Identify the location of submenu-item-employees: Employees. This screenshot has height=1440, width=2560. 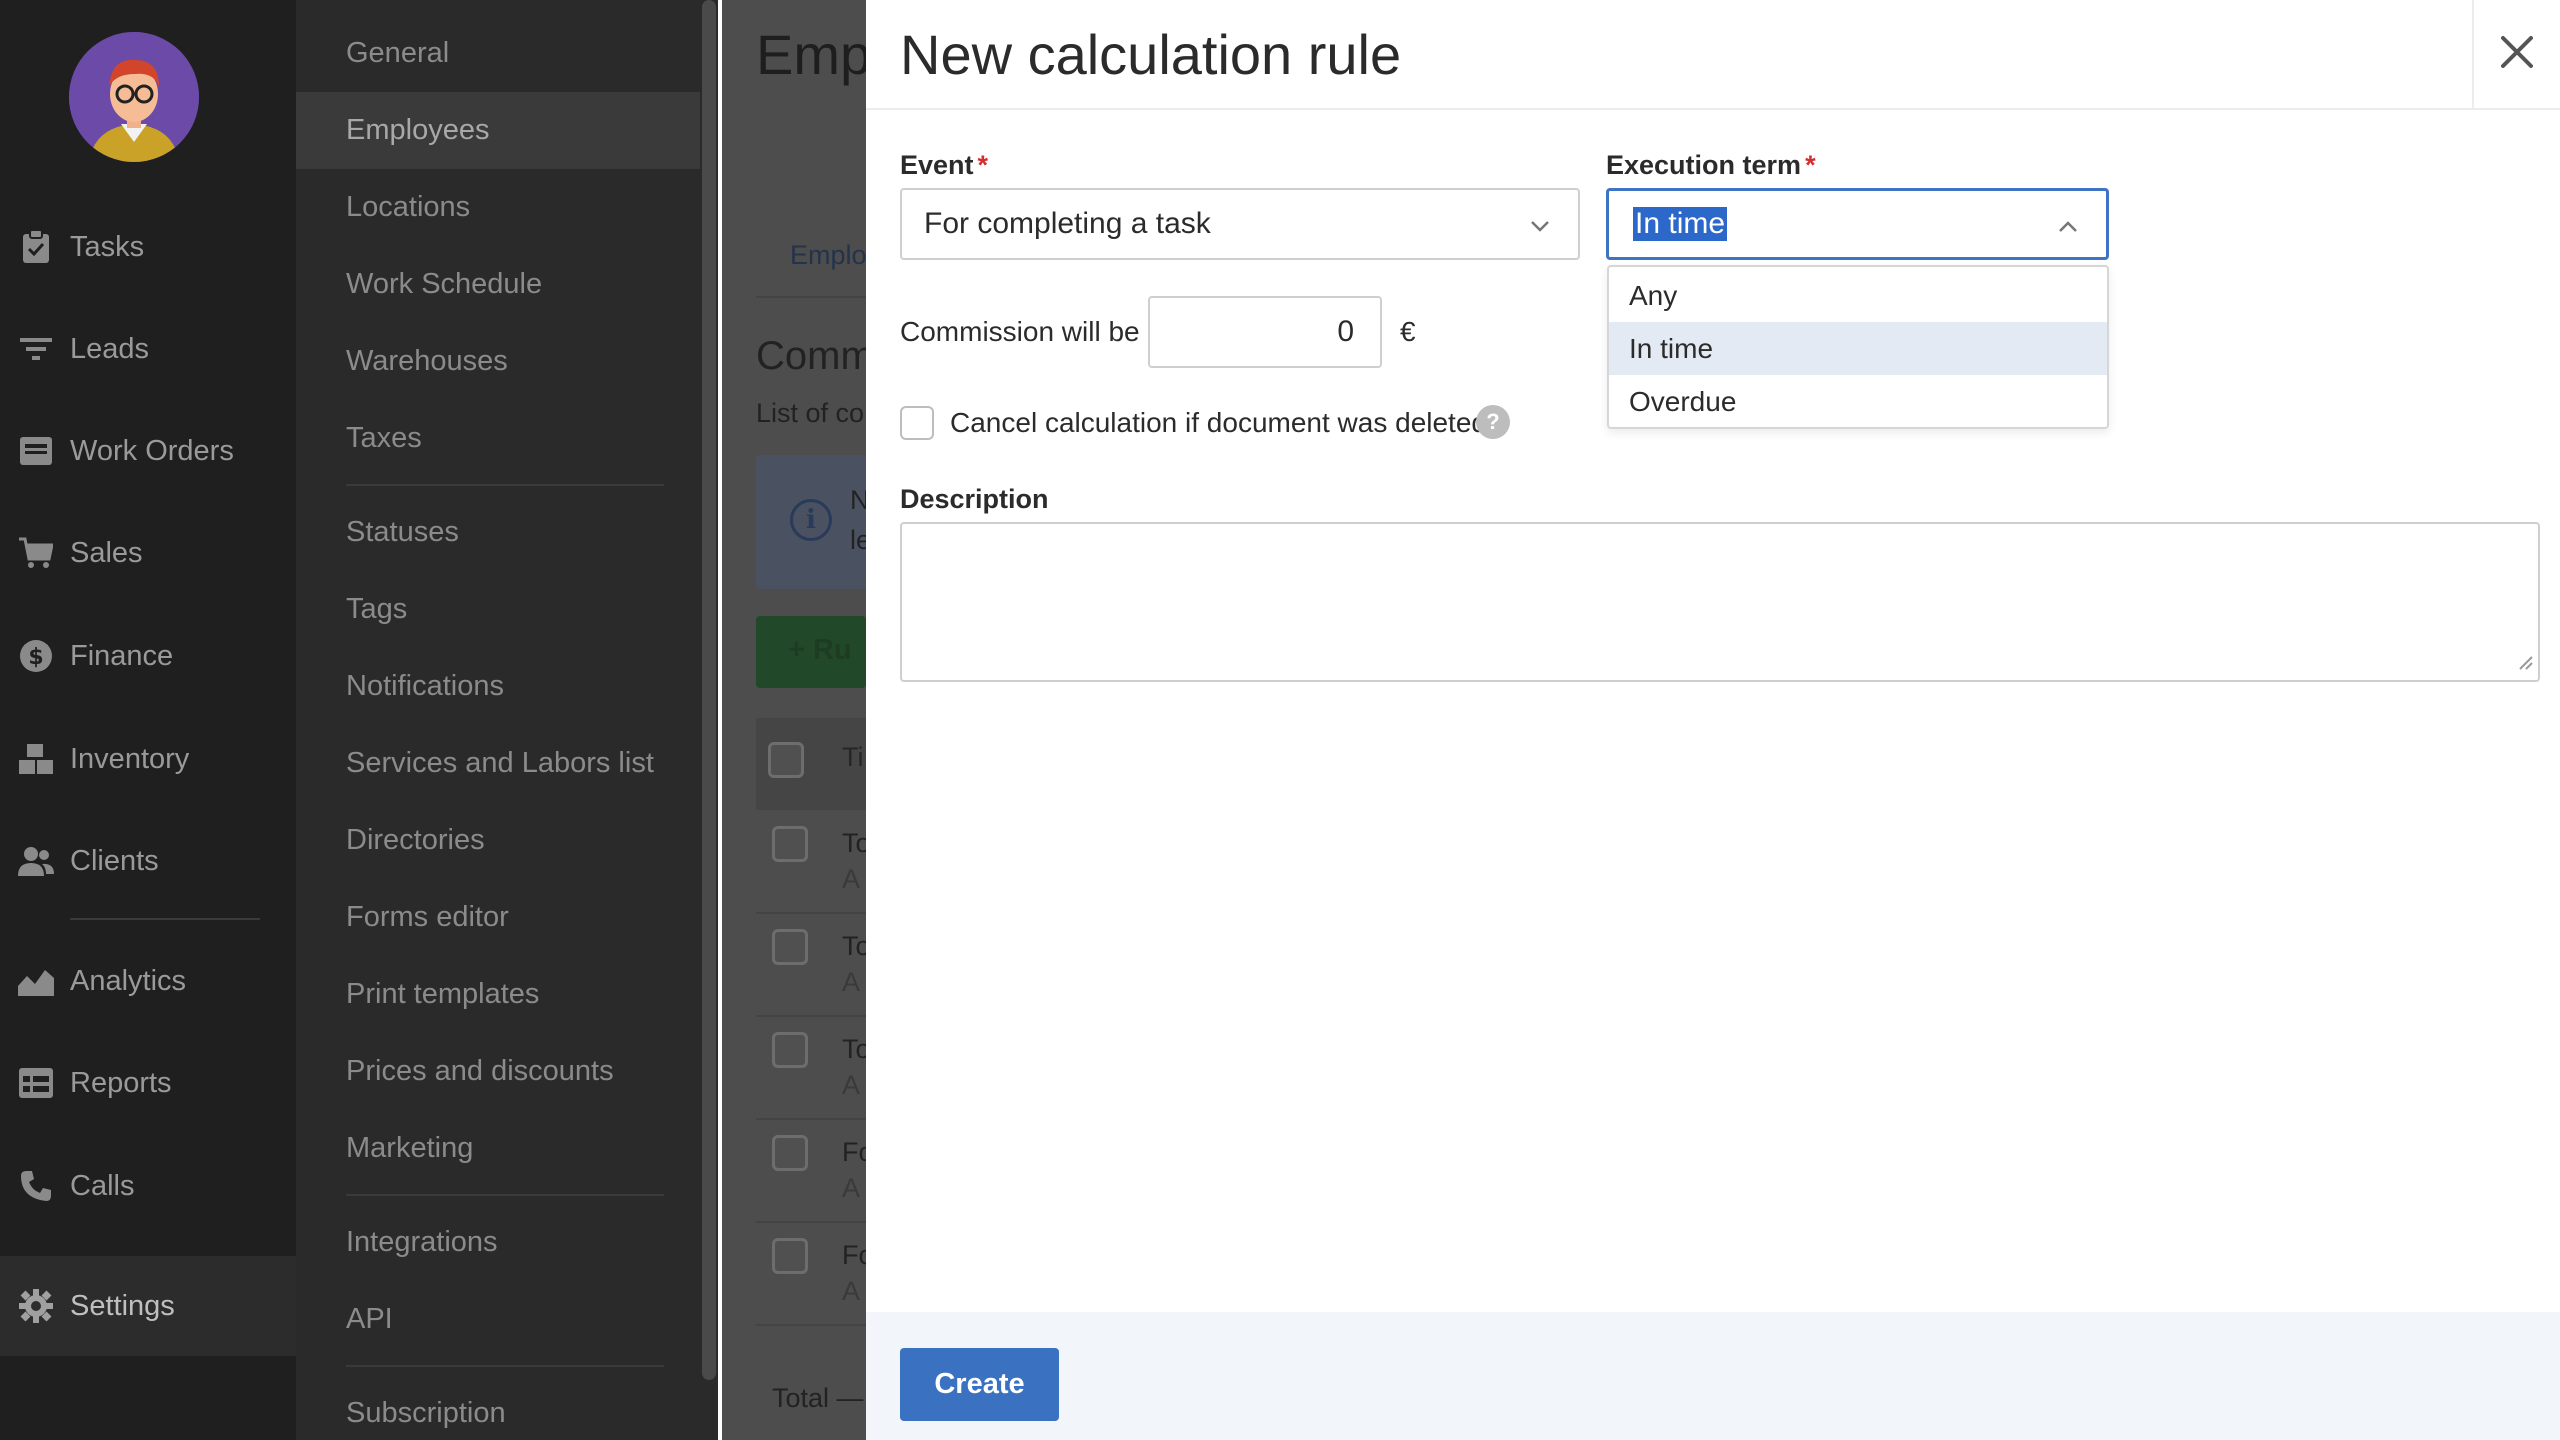
(498, 130).